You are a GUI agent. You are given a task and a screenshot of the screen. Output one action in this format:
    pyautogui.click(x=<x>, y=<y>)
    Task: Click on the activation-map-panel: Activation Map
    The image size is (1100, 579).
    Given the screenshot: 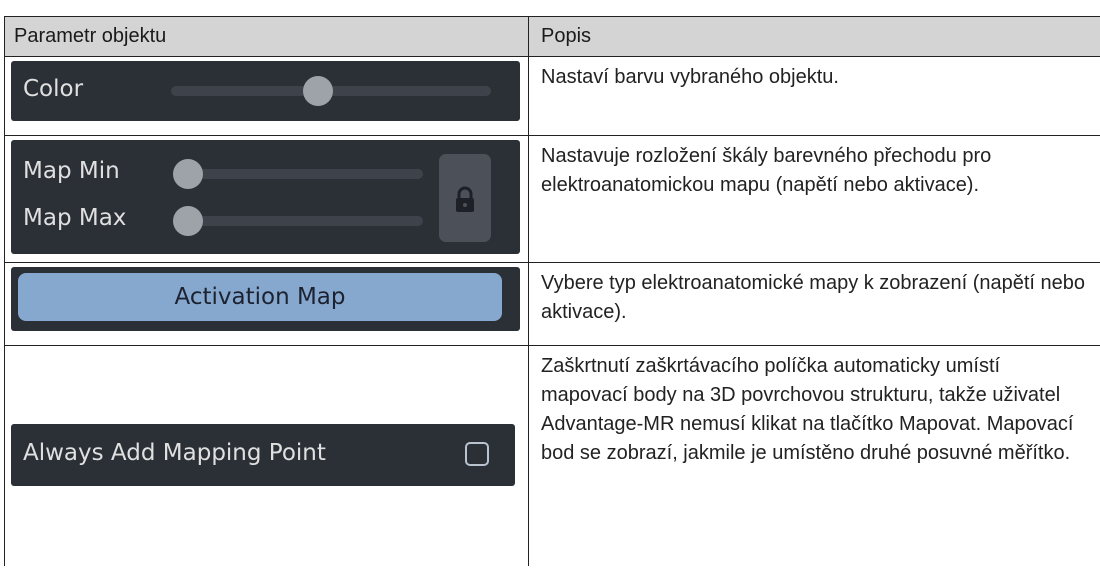 What is the action you would take?
    pyautogui.click(x=265, y=299)
    